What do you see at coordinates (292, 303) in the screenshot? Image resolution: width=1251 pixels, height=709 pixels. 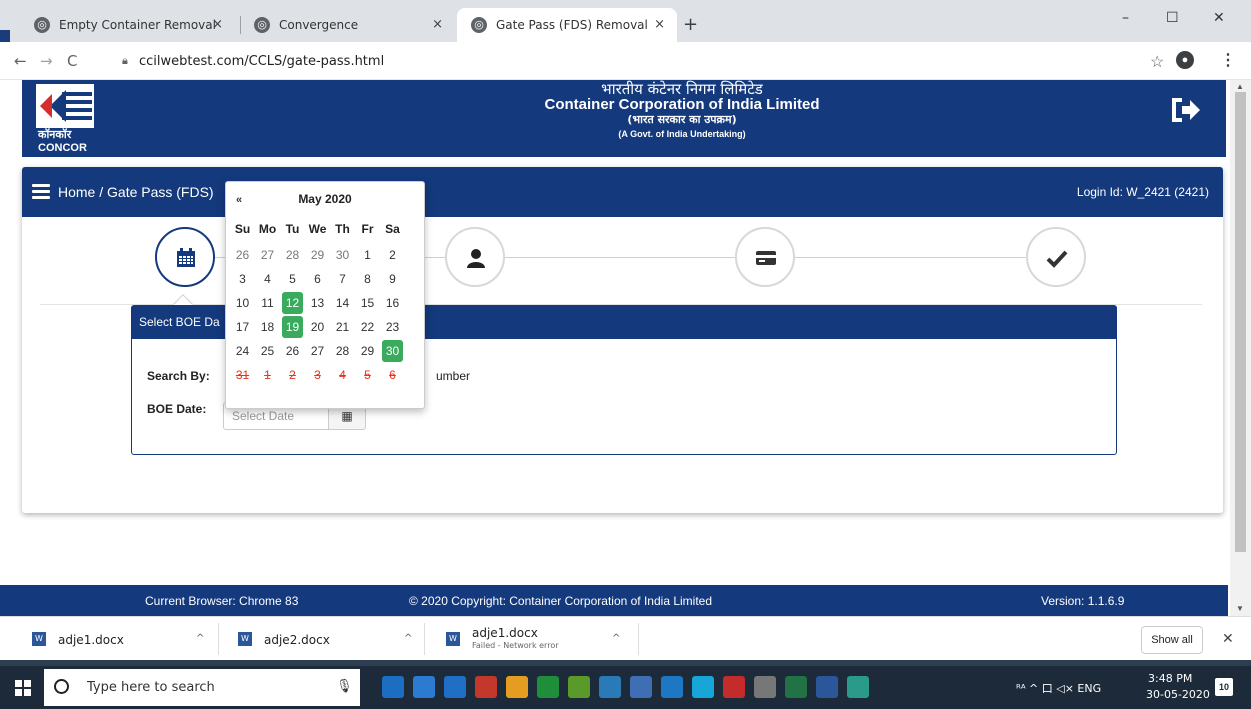 I see `calendar-day-highlighted: 12` at bounding box center [292, 303].